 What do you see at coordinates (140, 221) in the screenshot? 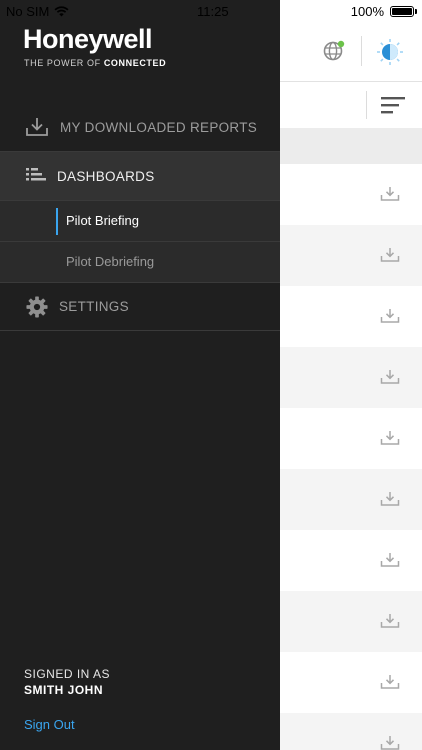
I see `submenu-item-pilot-briefing: Pilot Briefing` at bounding box center [140, 221].